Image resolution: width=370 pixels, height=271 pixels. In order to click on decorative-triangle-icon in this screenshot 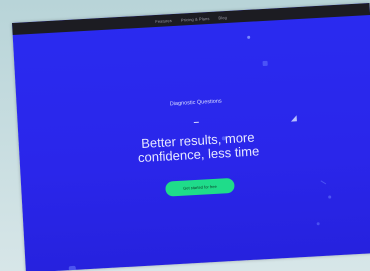, I will do `click(293, 118)`.